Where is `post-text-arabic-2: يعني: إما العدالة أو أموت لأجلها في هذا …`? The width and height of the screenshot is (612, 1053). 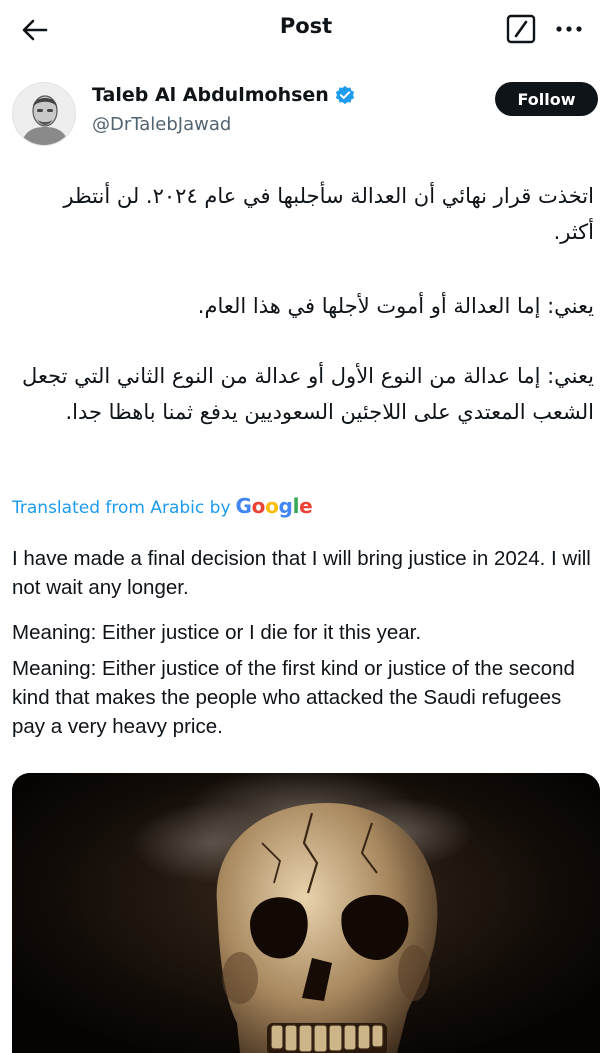 post-text-arabic-2: يعني: إما العدالة أو أموت لأجلها في هذا … is located at coordinates (395, 306).